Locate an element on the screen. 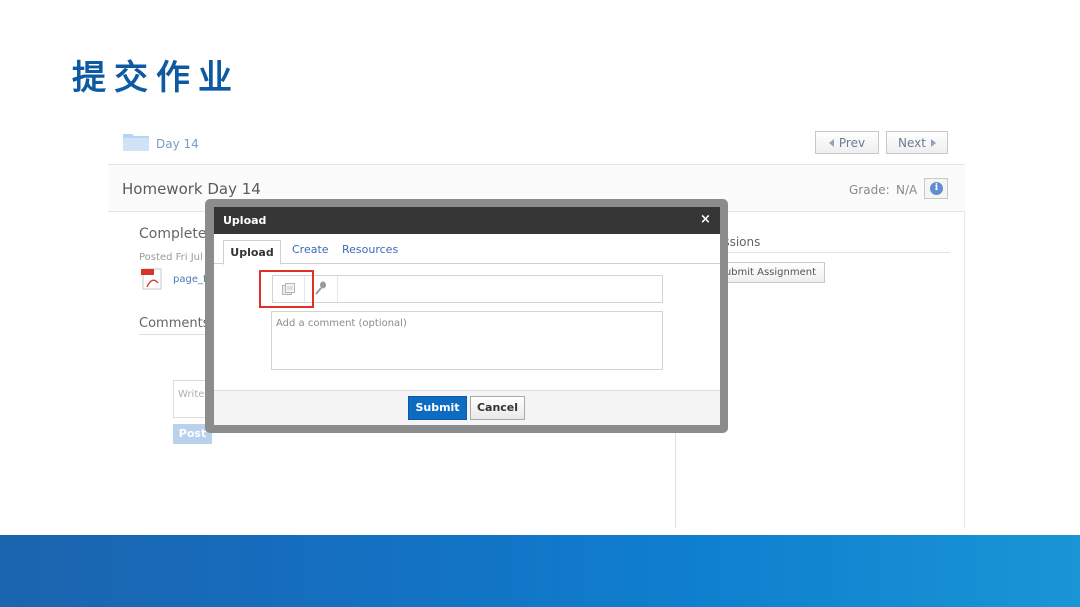 This screenshot has height=607, width=1080. info-icon: i is located at coordinates (936, 188).